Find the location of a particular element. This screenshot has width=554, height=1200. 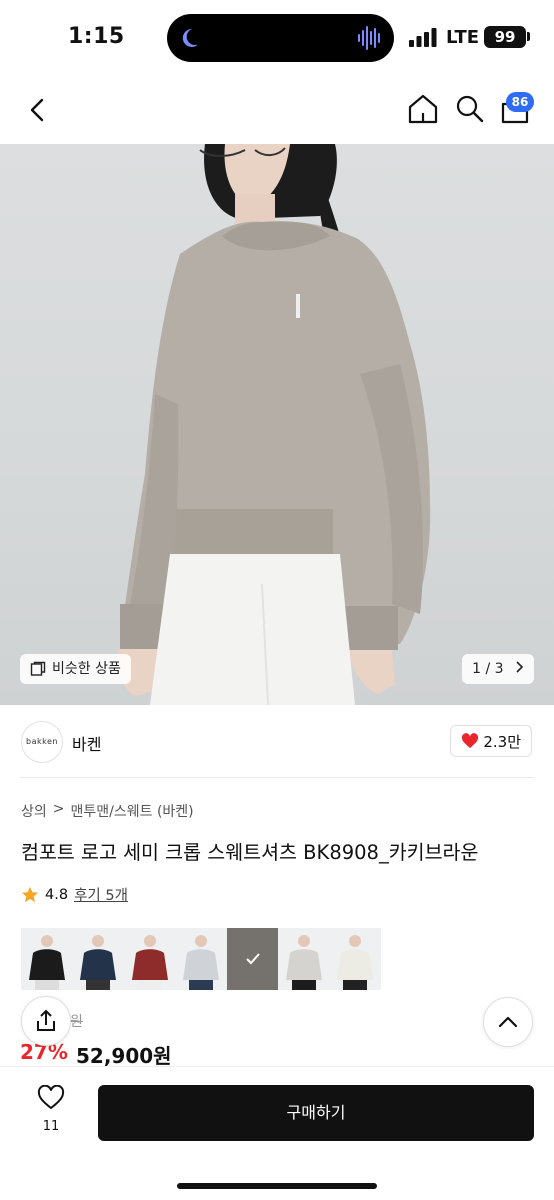

wishlist-count: 11 is located at coordinates (51, 1126).